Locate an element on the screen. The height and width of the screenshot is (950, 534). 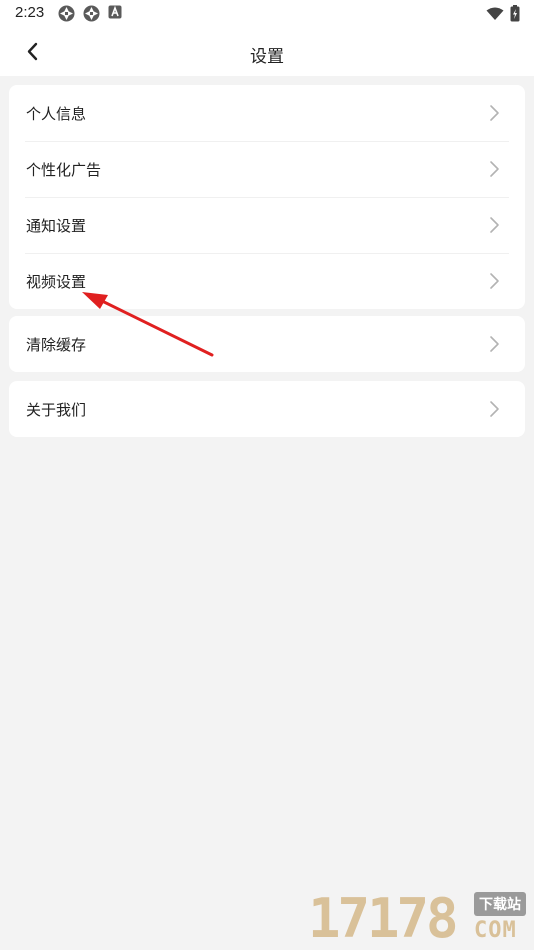
settings-item-personal-info: 个人信息 is located at coordinates (267, 113).